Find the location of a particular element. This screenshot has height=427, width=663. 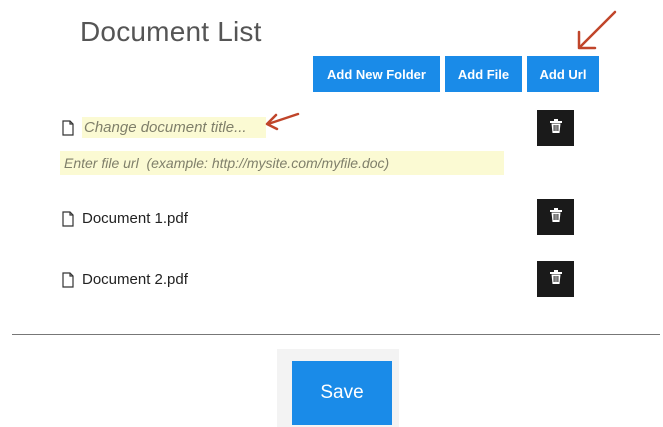

file-url-input is located at coordinates (282, 163).